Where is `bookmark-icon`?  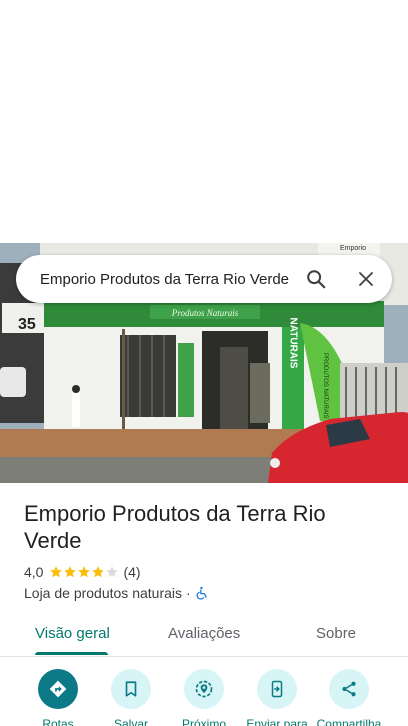
bookmark-icon is located at coordinates (131, 689).